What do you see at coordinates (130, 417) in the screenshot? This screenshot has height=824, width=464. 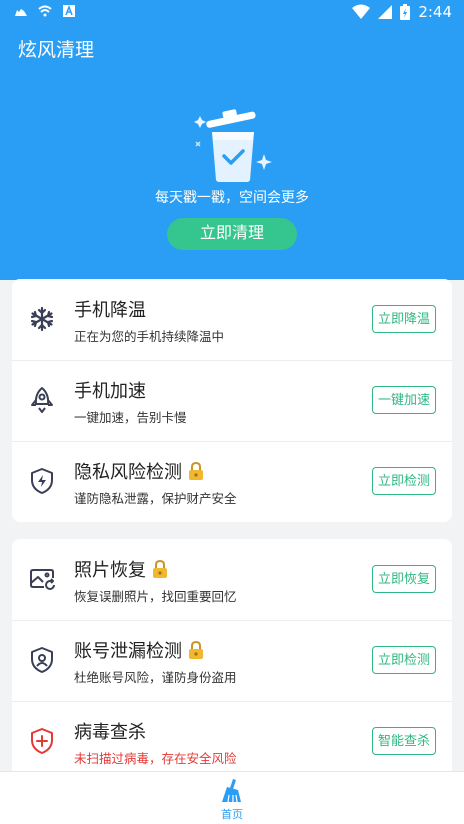 I see `feature-subtitle: 一键加速，告别卡慢` at bounding box center [130, 417].